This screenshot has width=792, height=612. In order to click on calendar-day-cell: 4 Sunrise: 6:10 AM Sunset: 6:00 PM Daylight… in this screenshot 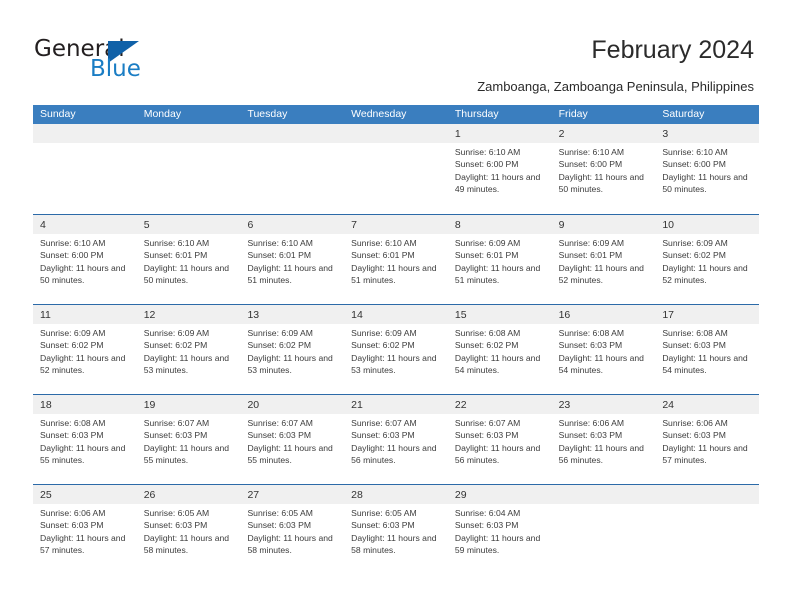, I will do `click(85, 259)`.